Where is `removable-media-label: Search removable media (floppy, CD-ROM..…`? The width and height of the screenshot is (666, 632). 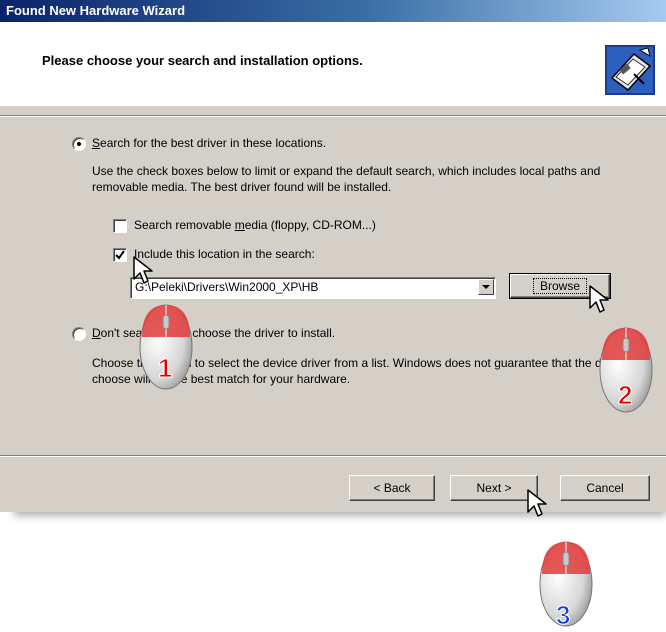 removable-media-label: Search removable media (floppy, CD-ROM..… is located at coordinates (255, 225).